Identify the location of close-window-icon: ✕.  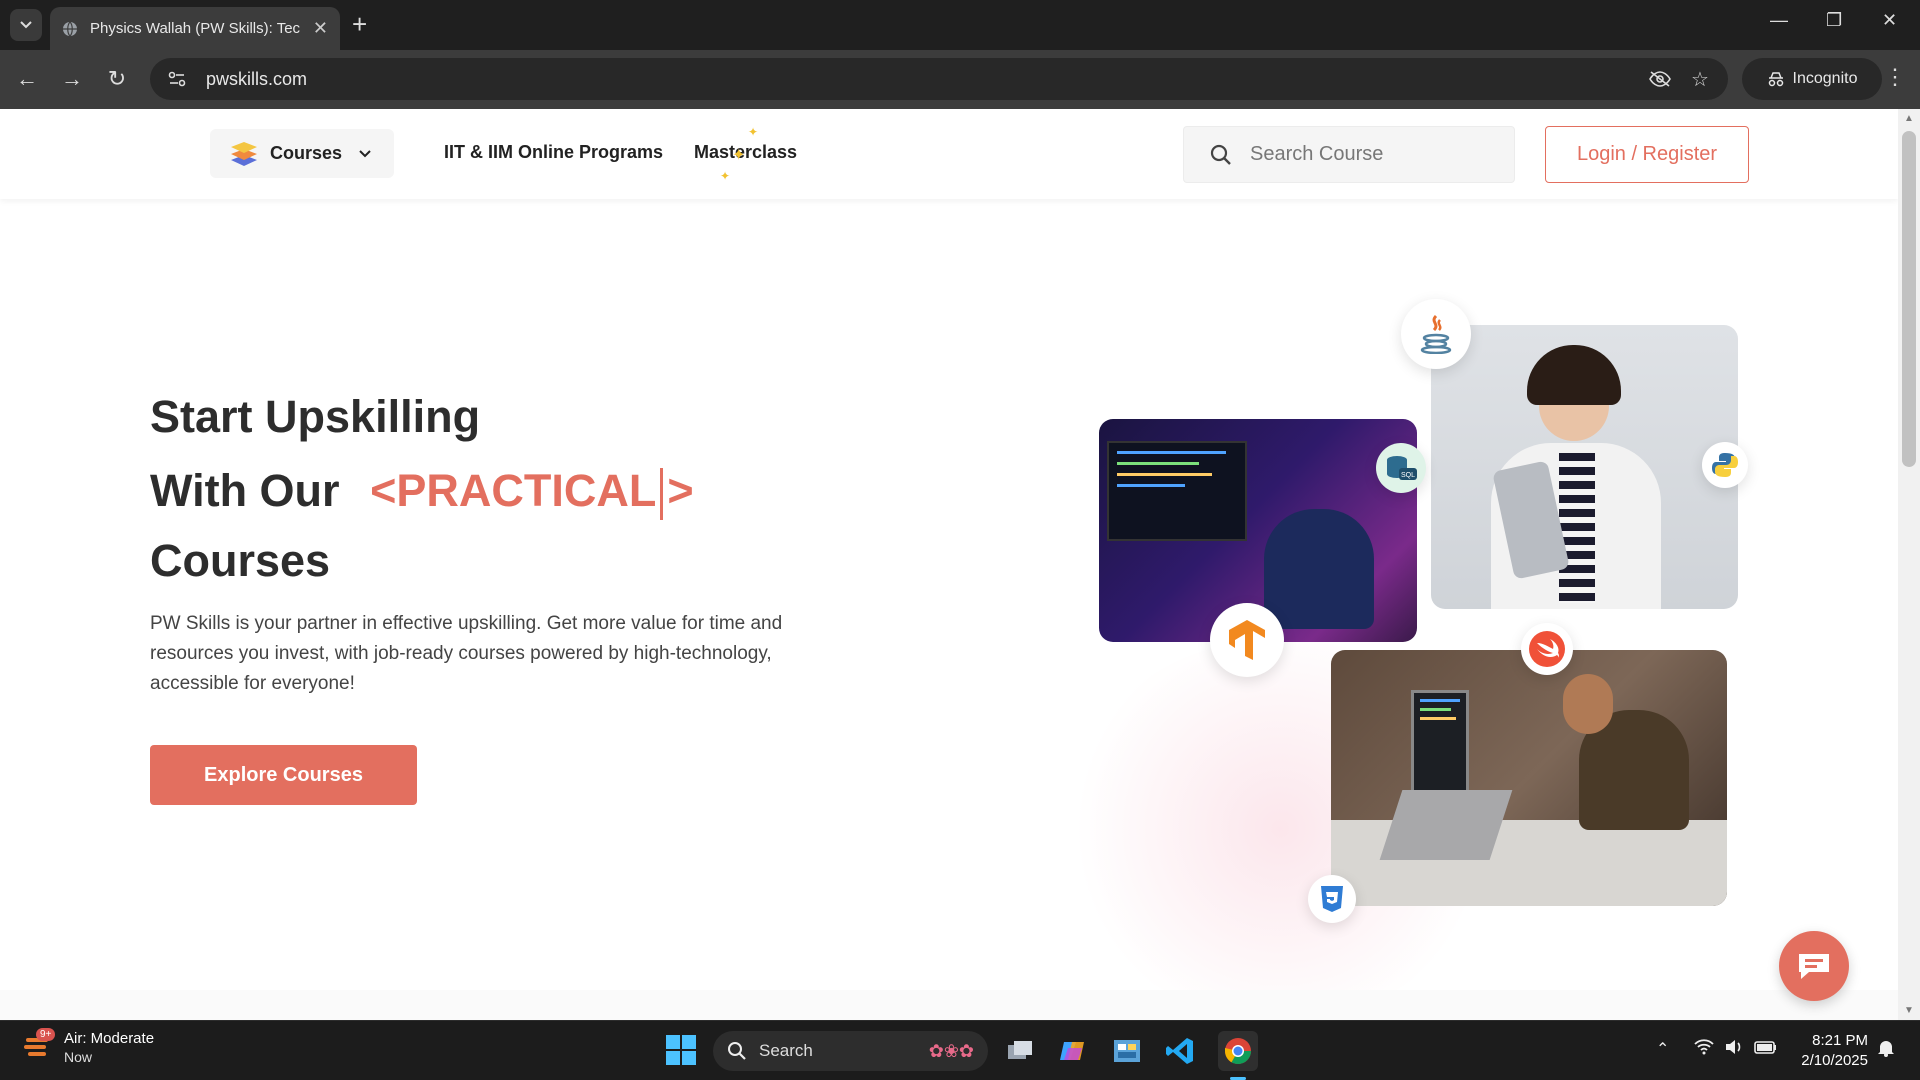
(1889, 20).